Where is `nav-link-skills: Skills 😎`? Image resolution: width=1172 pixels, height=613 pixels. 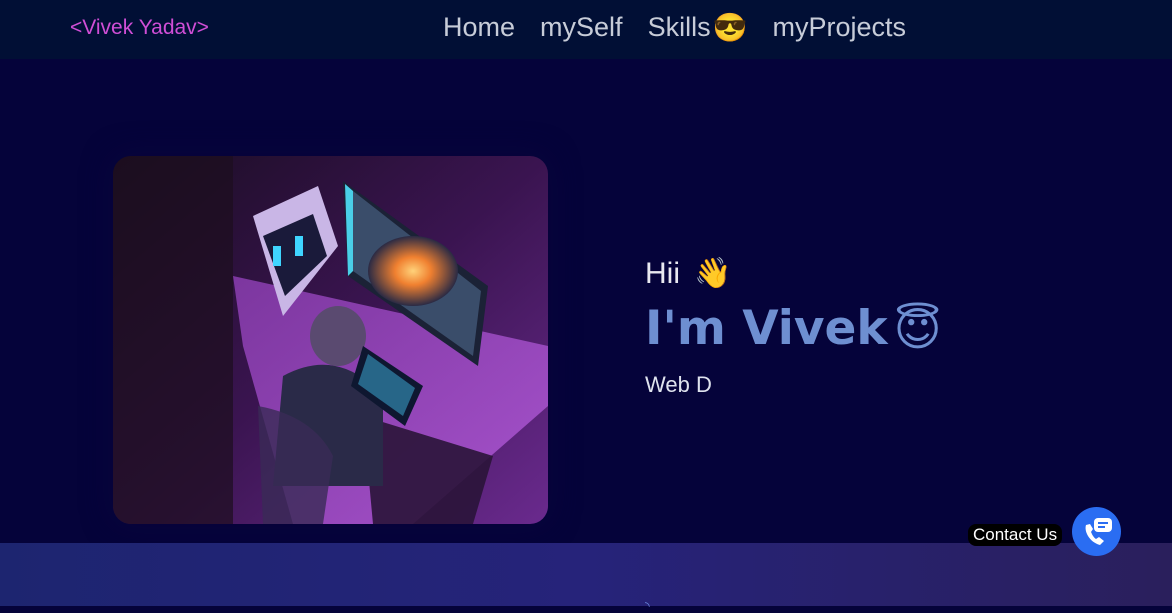 nav-link-skills: Skills 😎 is located at coordinates (698, 27).